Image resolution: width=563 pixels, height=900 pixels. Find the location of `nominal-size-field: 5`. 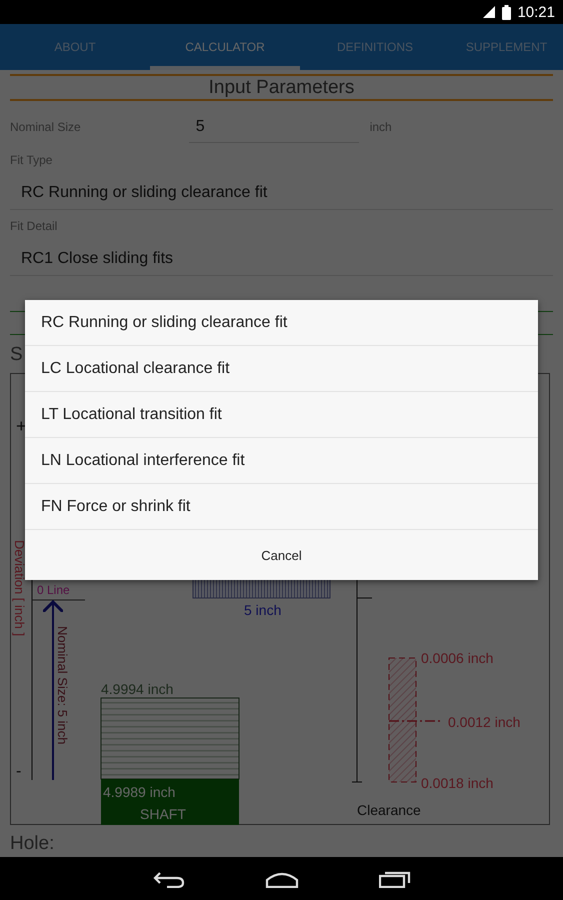

nominal-size-field: 5 is located at coordinates (273, 127).